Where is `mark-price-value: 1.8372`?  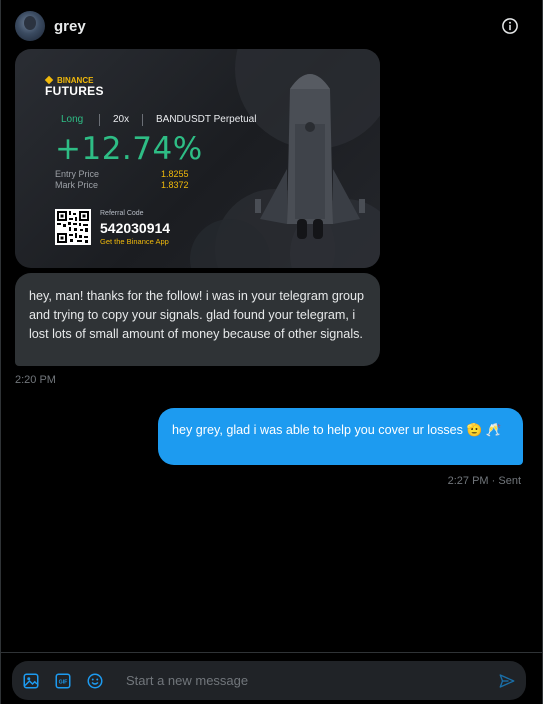 mark-price-value: 1.8372 is located at coordinates (175, 185).